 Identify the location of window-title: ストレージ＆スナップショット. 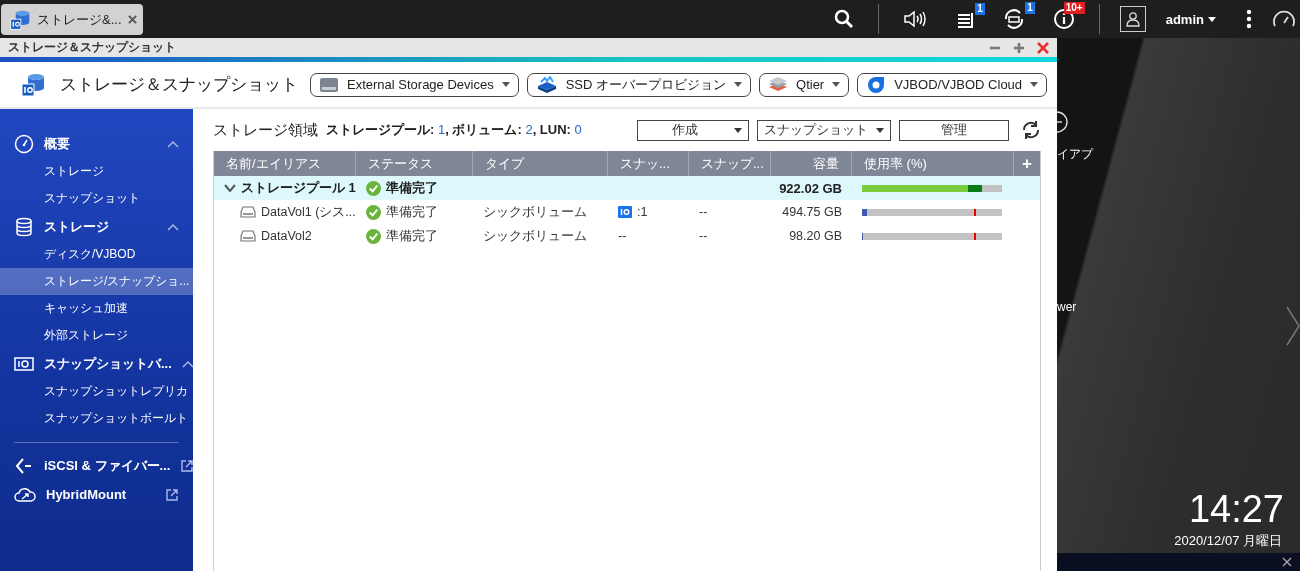
(92, 47).